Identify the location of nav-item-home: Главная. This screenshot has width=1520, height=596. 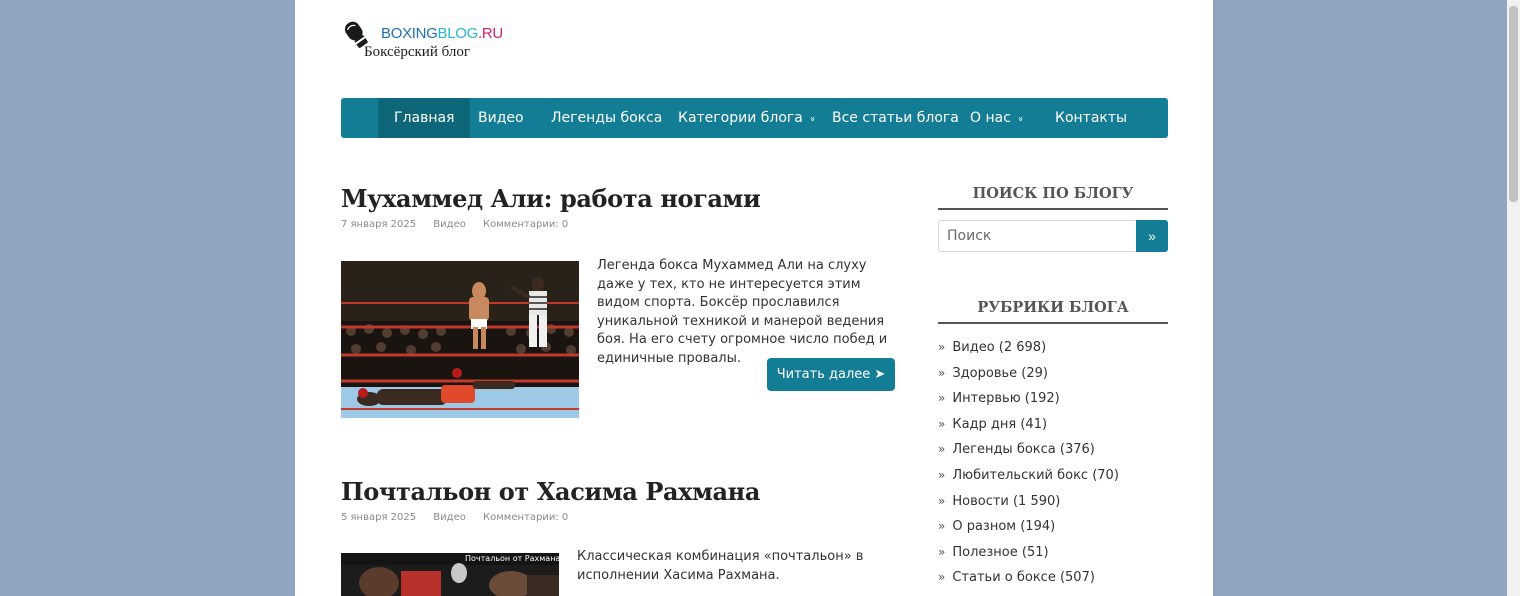
(424, 118).